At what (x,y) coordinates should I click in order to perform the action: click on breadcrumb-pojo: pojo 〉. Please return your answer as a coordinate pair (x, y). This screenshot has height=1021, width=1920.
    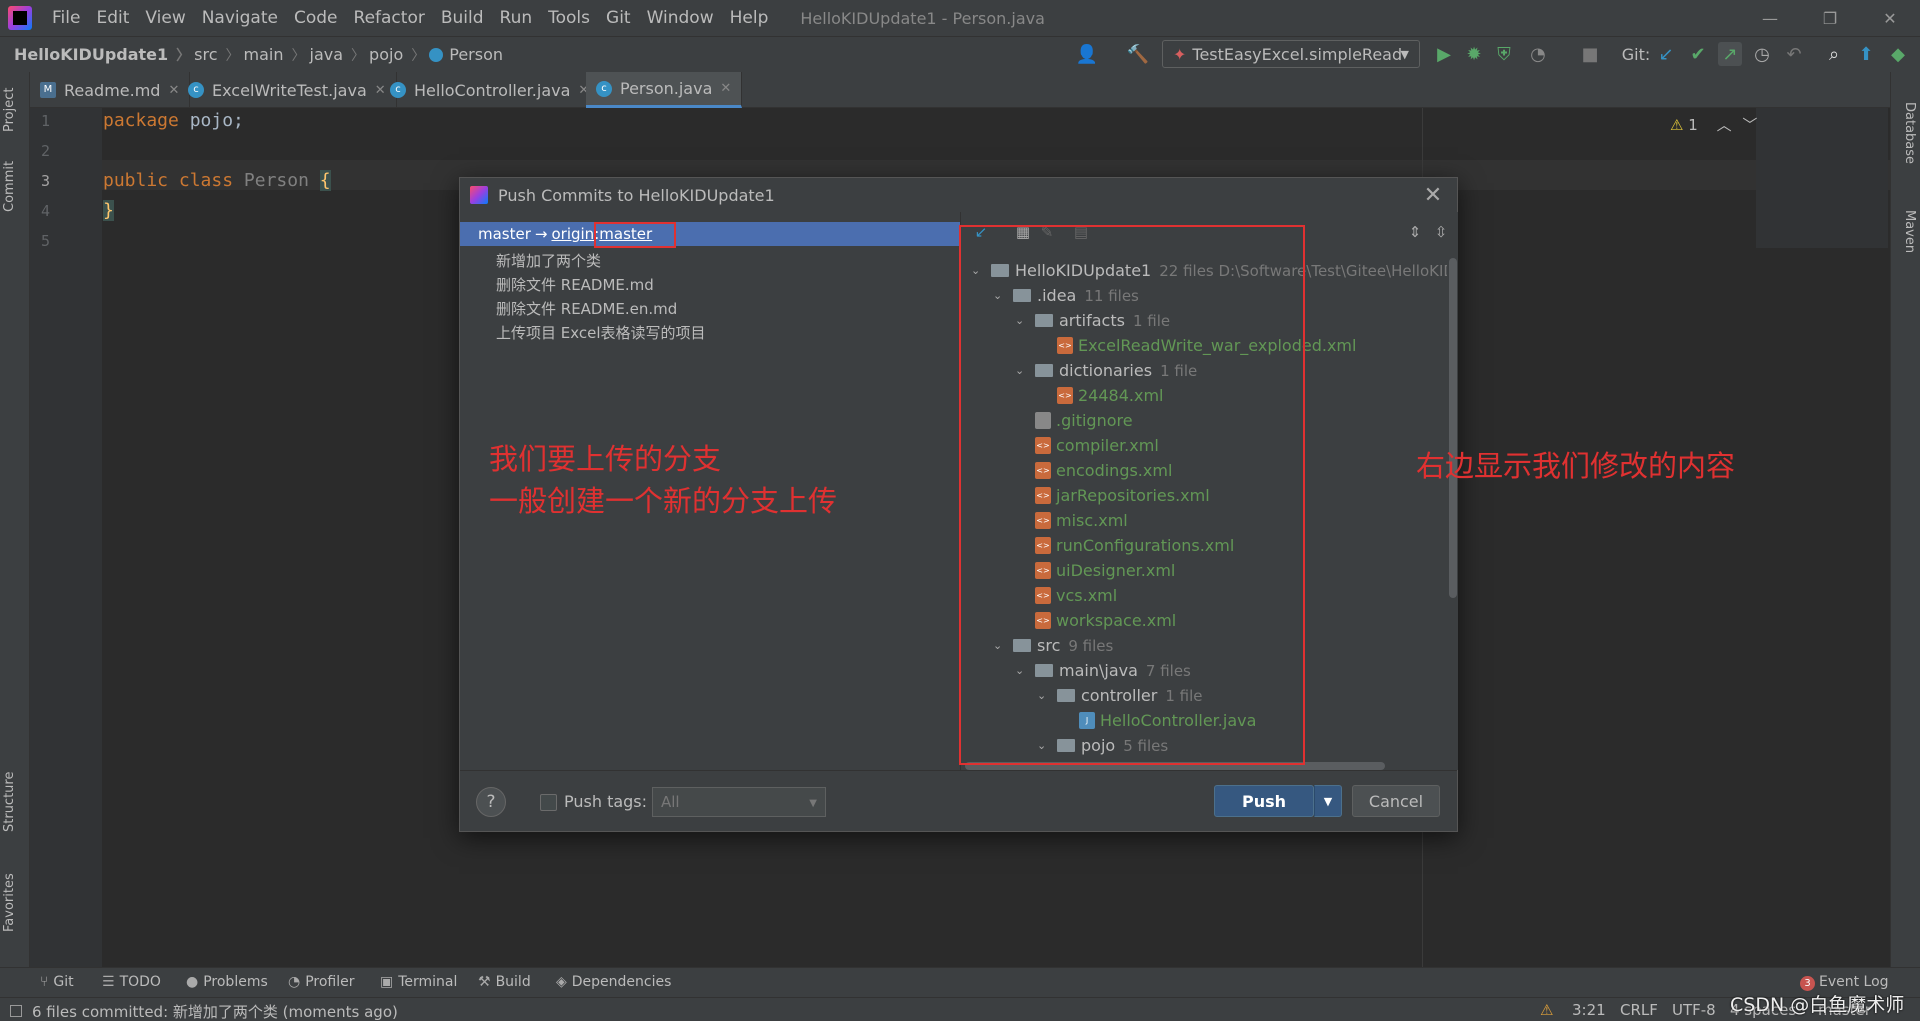
    Looking at the image, I should click on (395, 55).